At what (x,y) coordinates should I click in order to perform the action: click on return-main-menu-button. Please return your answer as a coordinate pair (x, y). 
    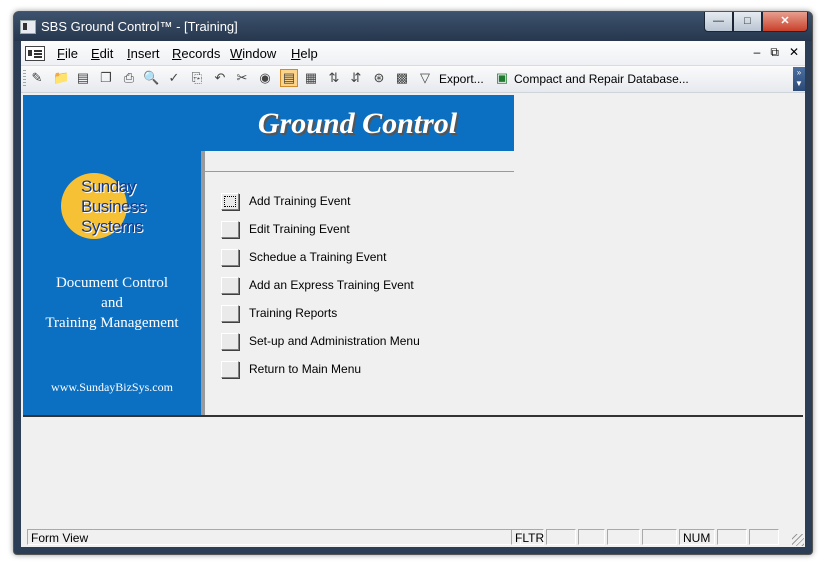
    Looking at the image, I should click on (230, 369).